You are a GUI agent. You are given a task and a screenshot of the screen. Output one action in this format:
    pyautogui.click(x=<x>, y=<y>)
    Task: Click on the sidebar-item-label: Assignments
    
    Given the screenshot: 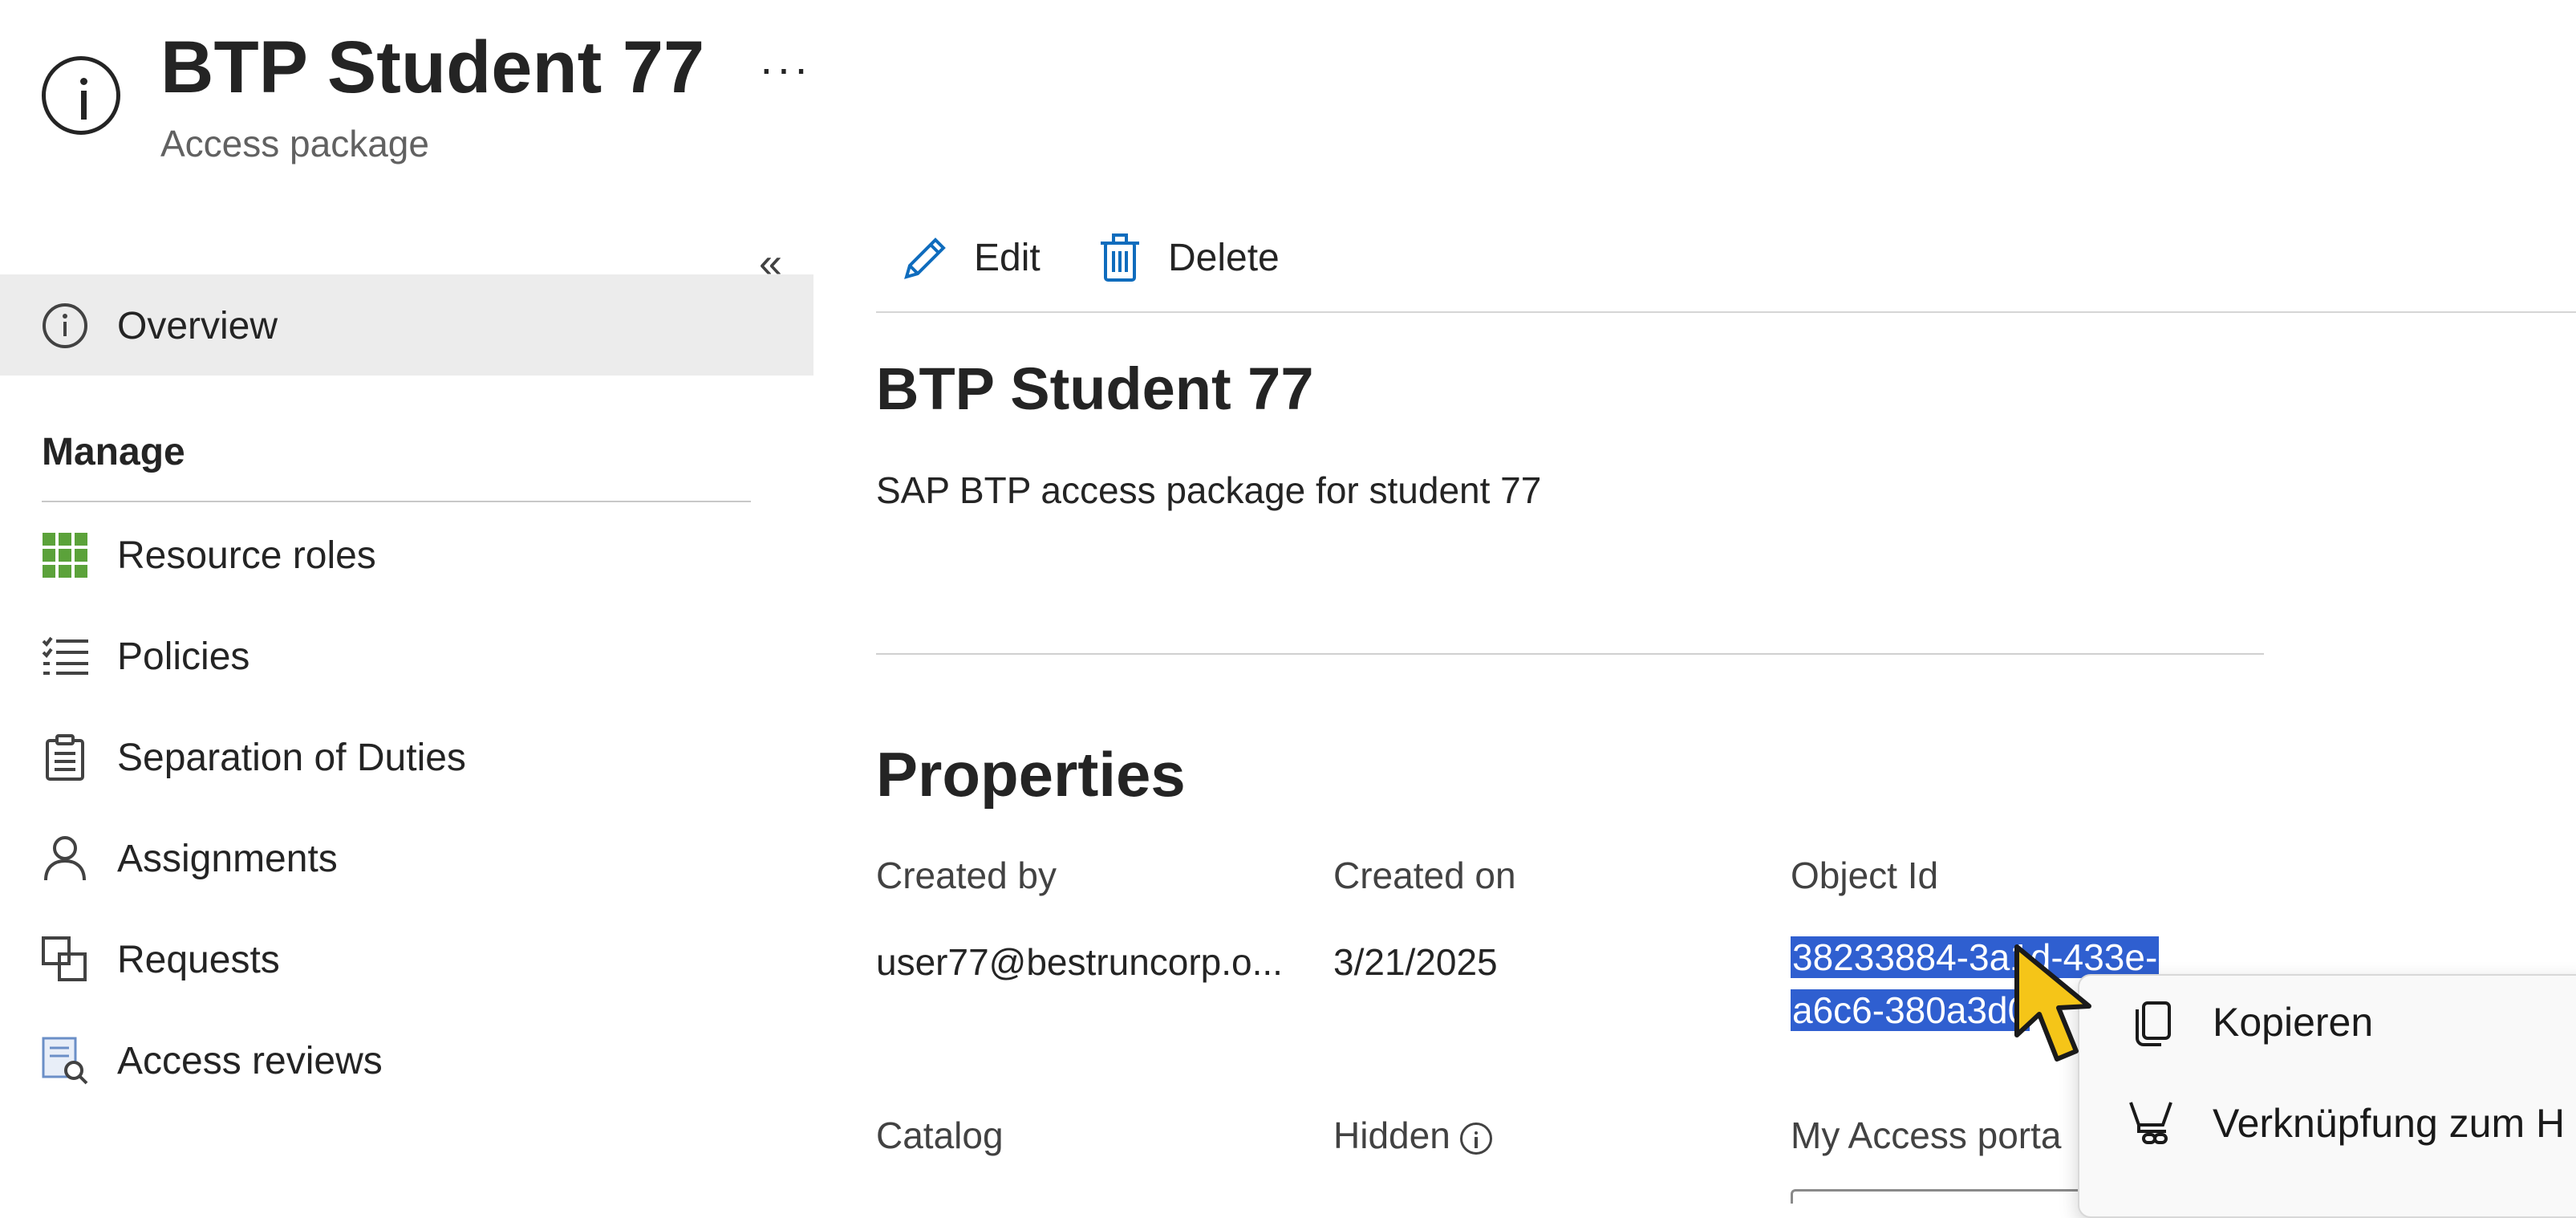 What is the action you would take?
    pyautogui.click(x=227, y=859)
    